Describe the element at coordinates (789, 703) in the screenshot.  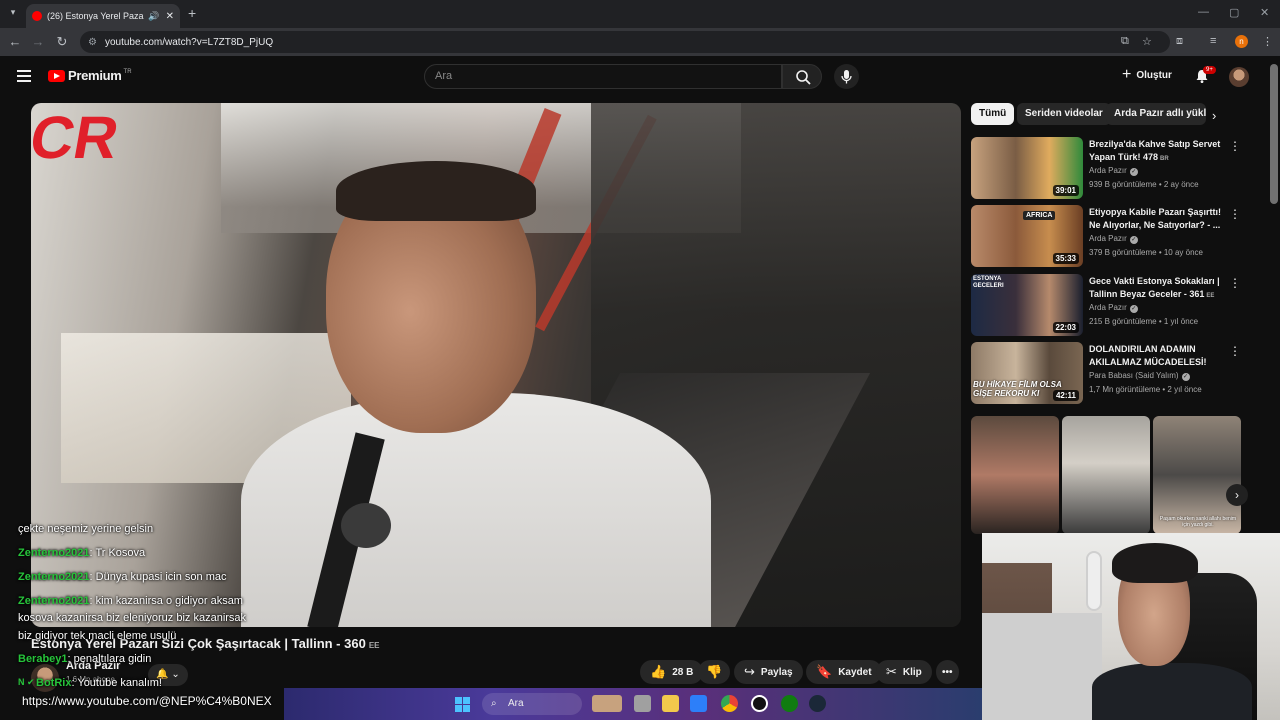
I see `xbox-icon` at that location.